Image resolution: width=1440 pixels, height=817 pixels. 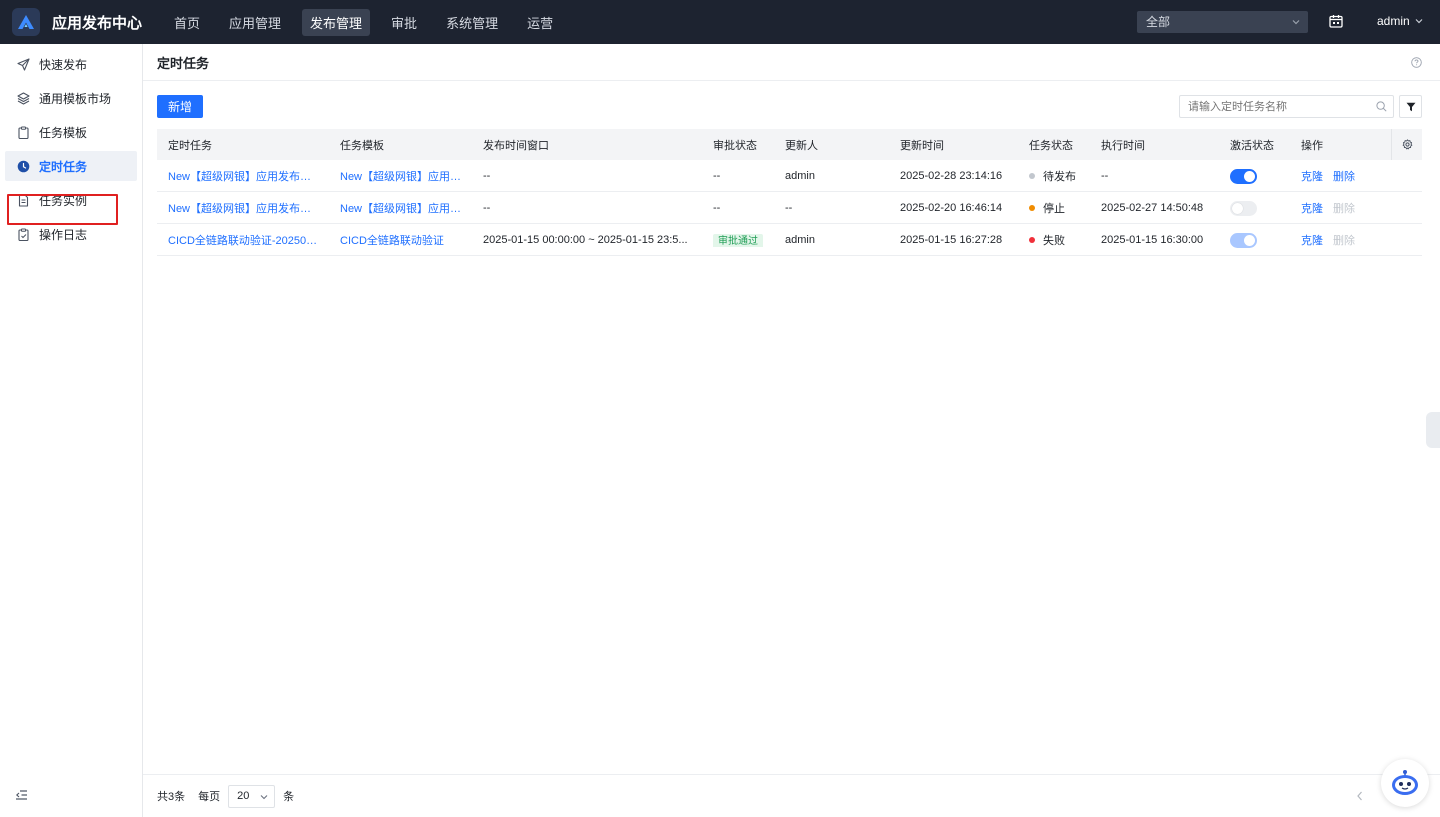 What do you see at coordinates (1158, 22) in the screenshot?
I see `environment-select-value: 全部` at bounding box center [1158, 22].